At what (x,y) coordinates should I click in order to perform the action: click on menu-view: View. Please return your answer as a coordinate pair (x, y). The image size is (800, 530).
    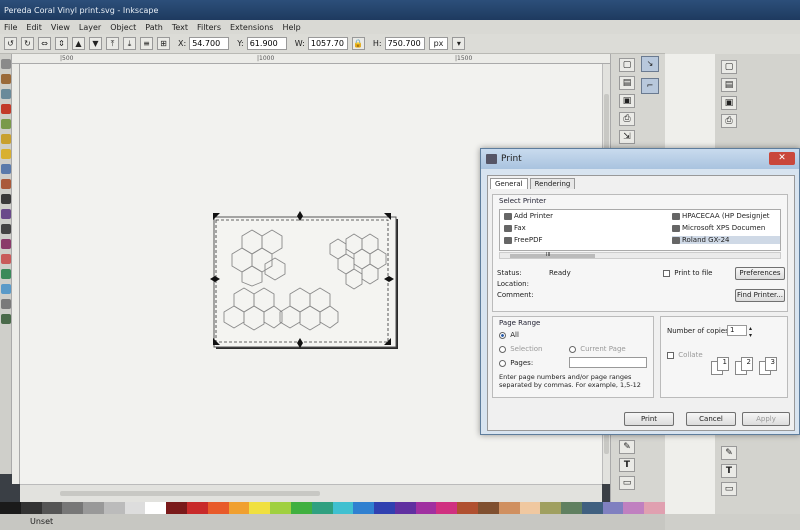
    Looking at the image, I should click on (60, 27).